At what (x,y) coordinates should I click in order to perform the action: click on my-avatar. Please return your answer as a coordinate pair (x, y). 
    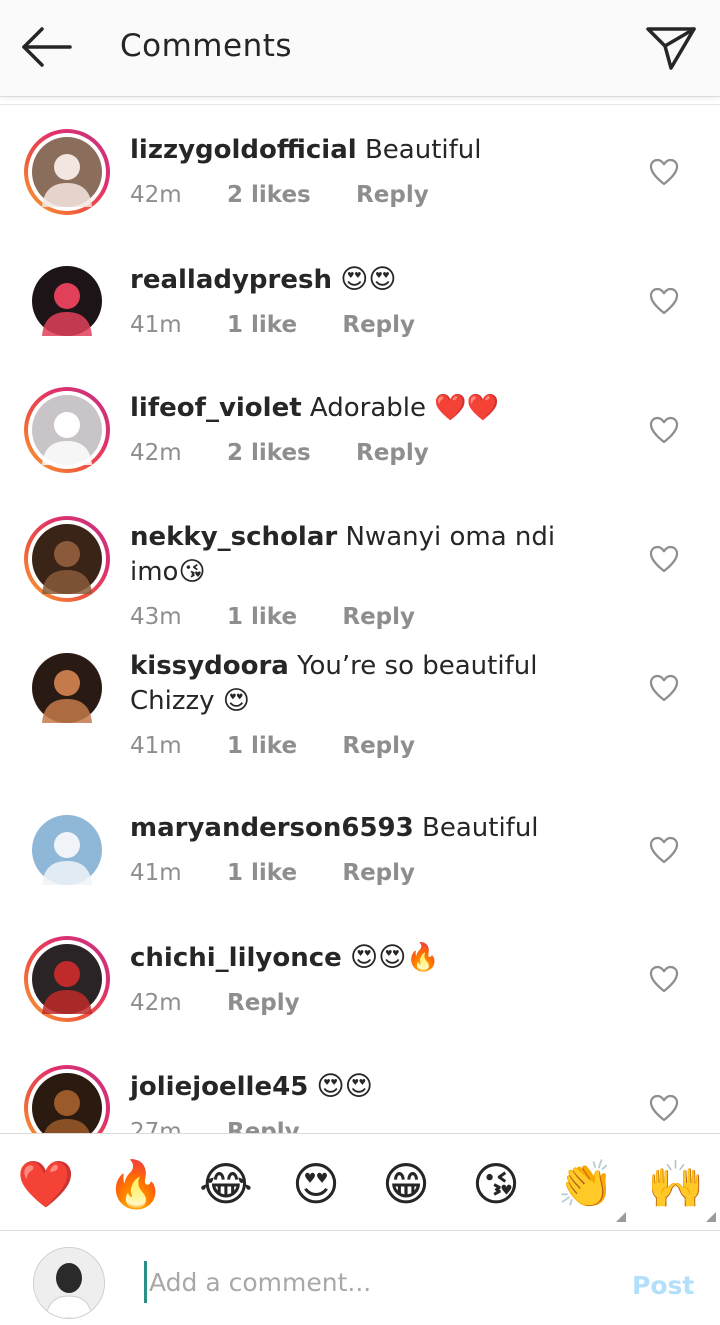
    Looking at the image, I should click on (69, 1283).